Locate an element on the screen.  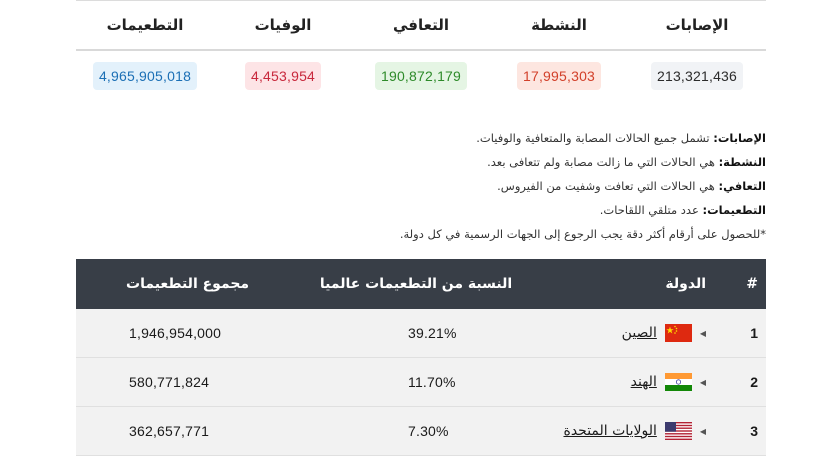
recovered-value: 190,872,179 is located at coordinates (421, 76).